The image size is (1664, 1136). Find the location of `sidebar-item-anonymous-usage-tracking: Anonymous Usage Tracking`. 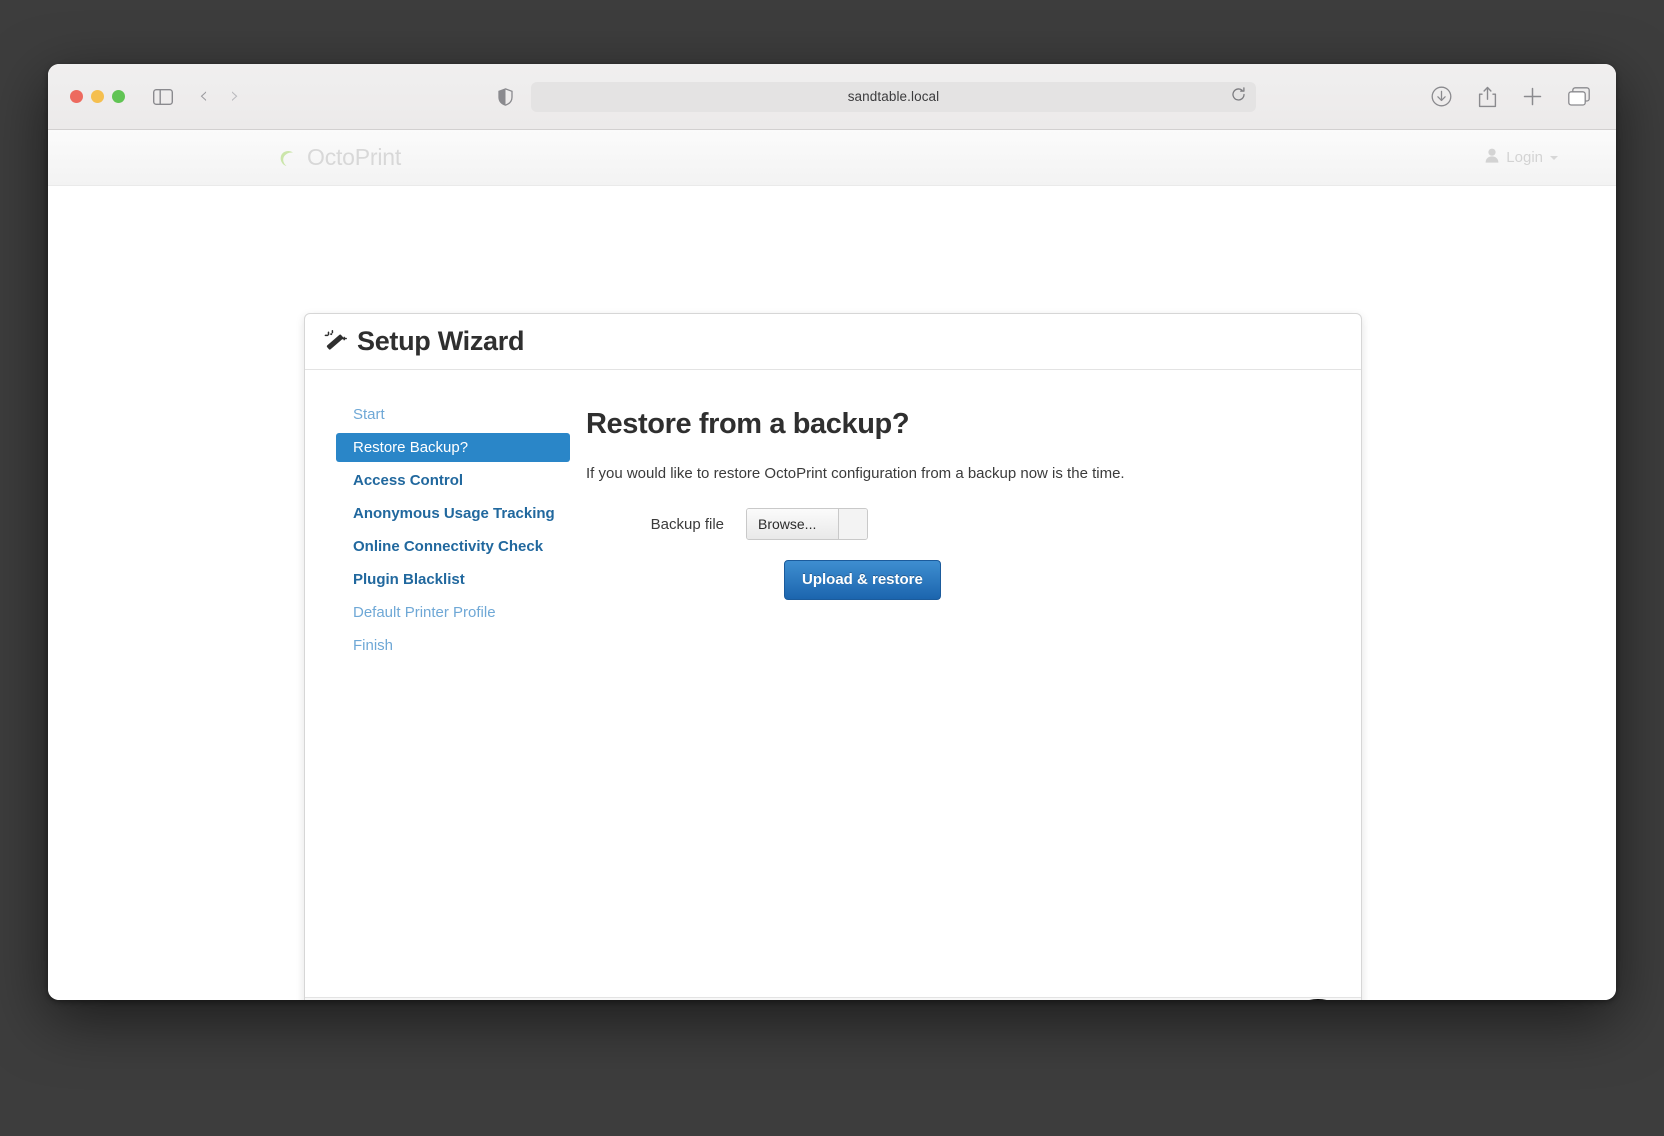

sidebar-item-anonymous-usage-tracking: Anonymous Usage Tracking is located at coordinates (453, 513).